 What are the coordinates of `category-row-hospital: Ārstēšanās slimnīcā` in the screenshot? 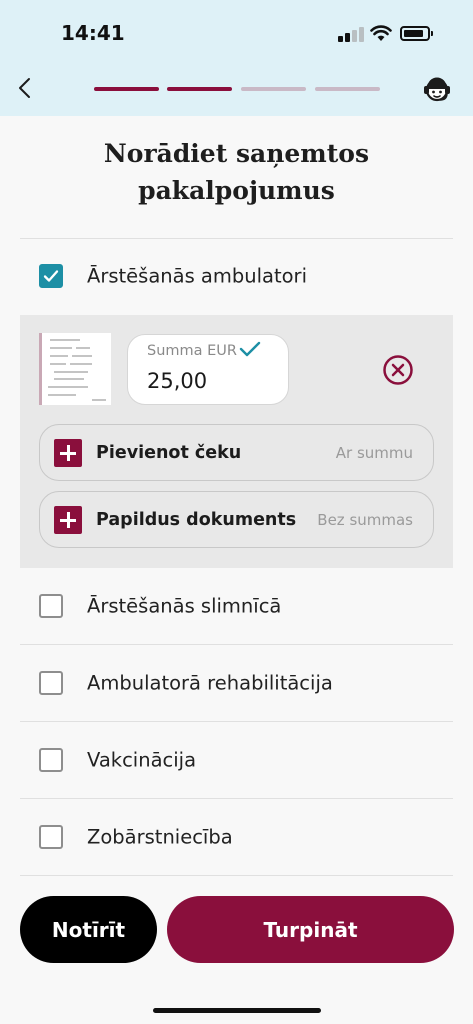 It's located at (236, 606).